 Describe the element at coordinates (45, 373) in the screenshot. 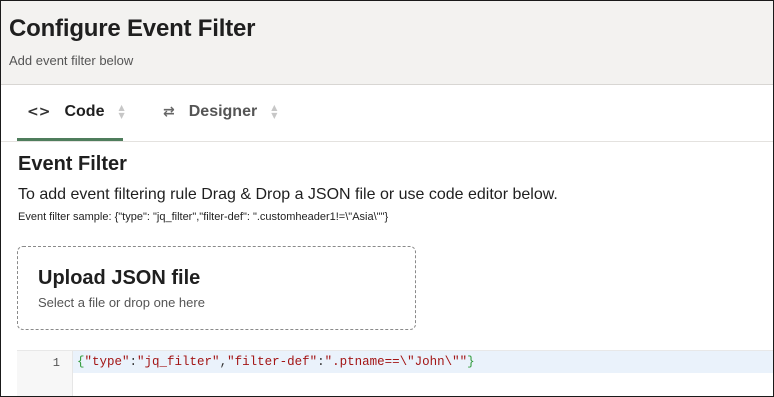

I see `editor-gutter: 1` at that location.